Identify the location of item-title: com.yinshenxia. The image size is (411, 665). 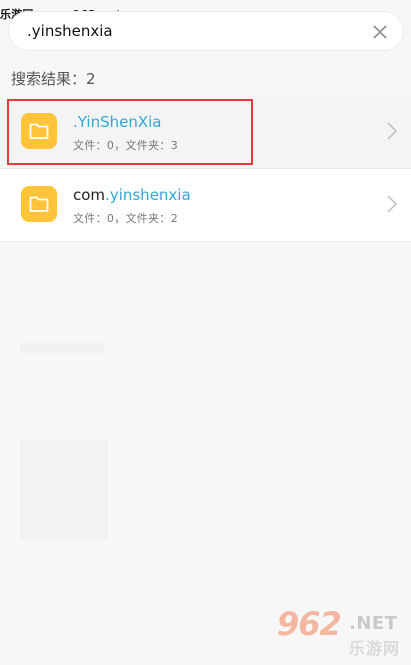
(132, 195).